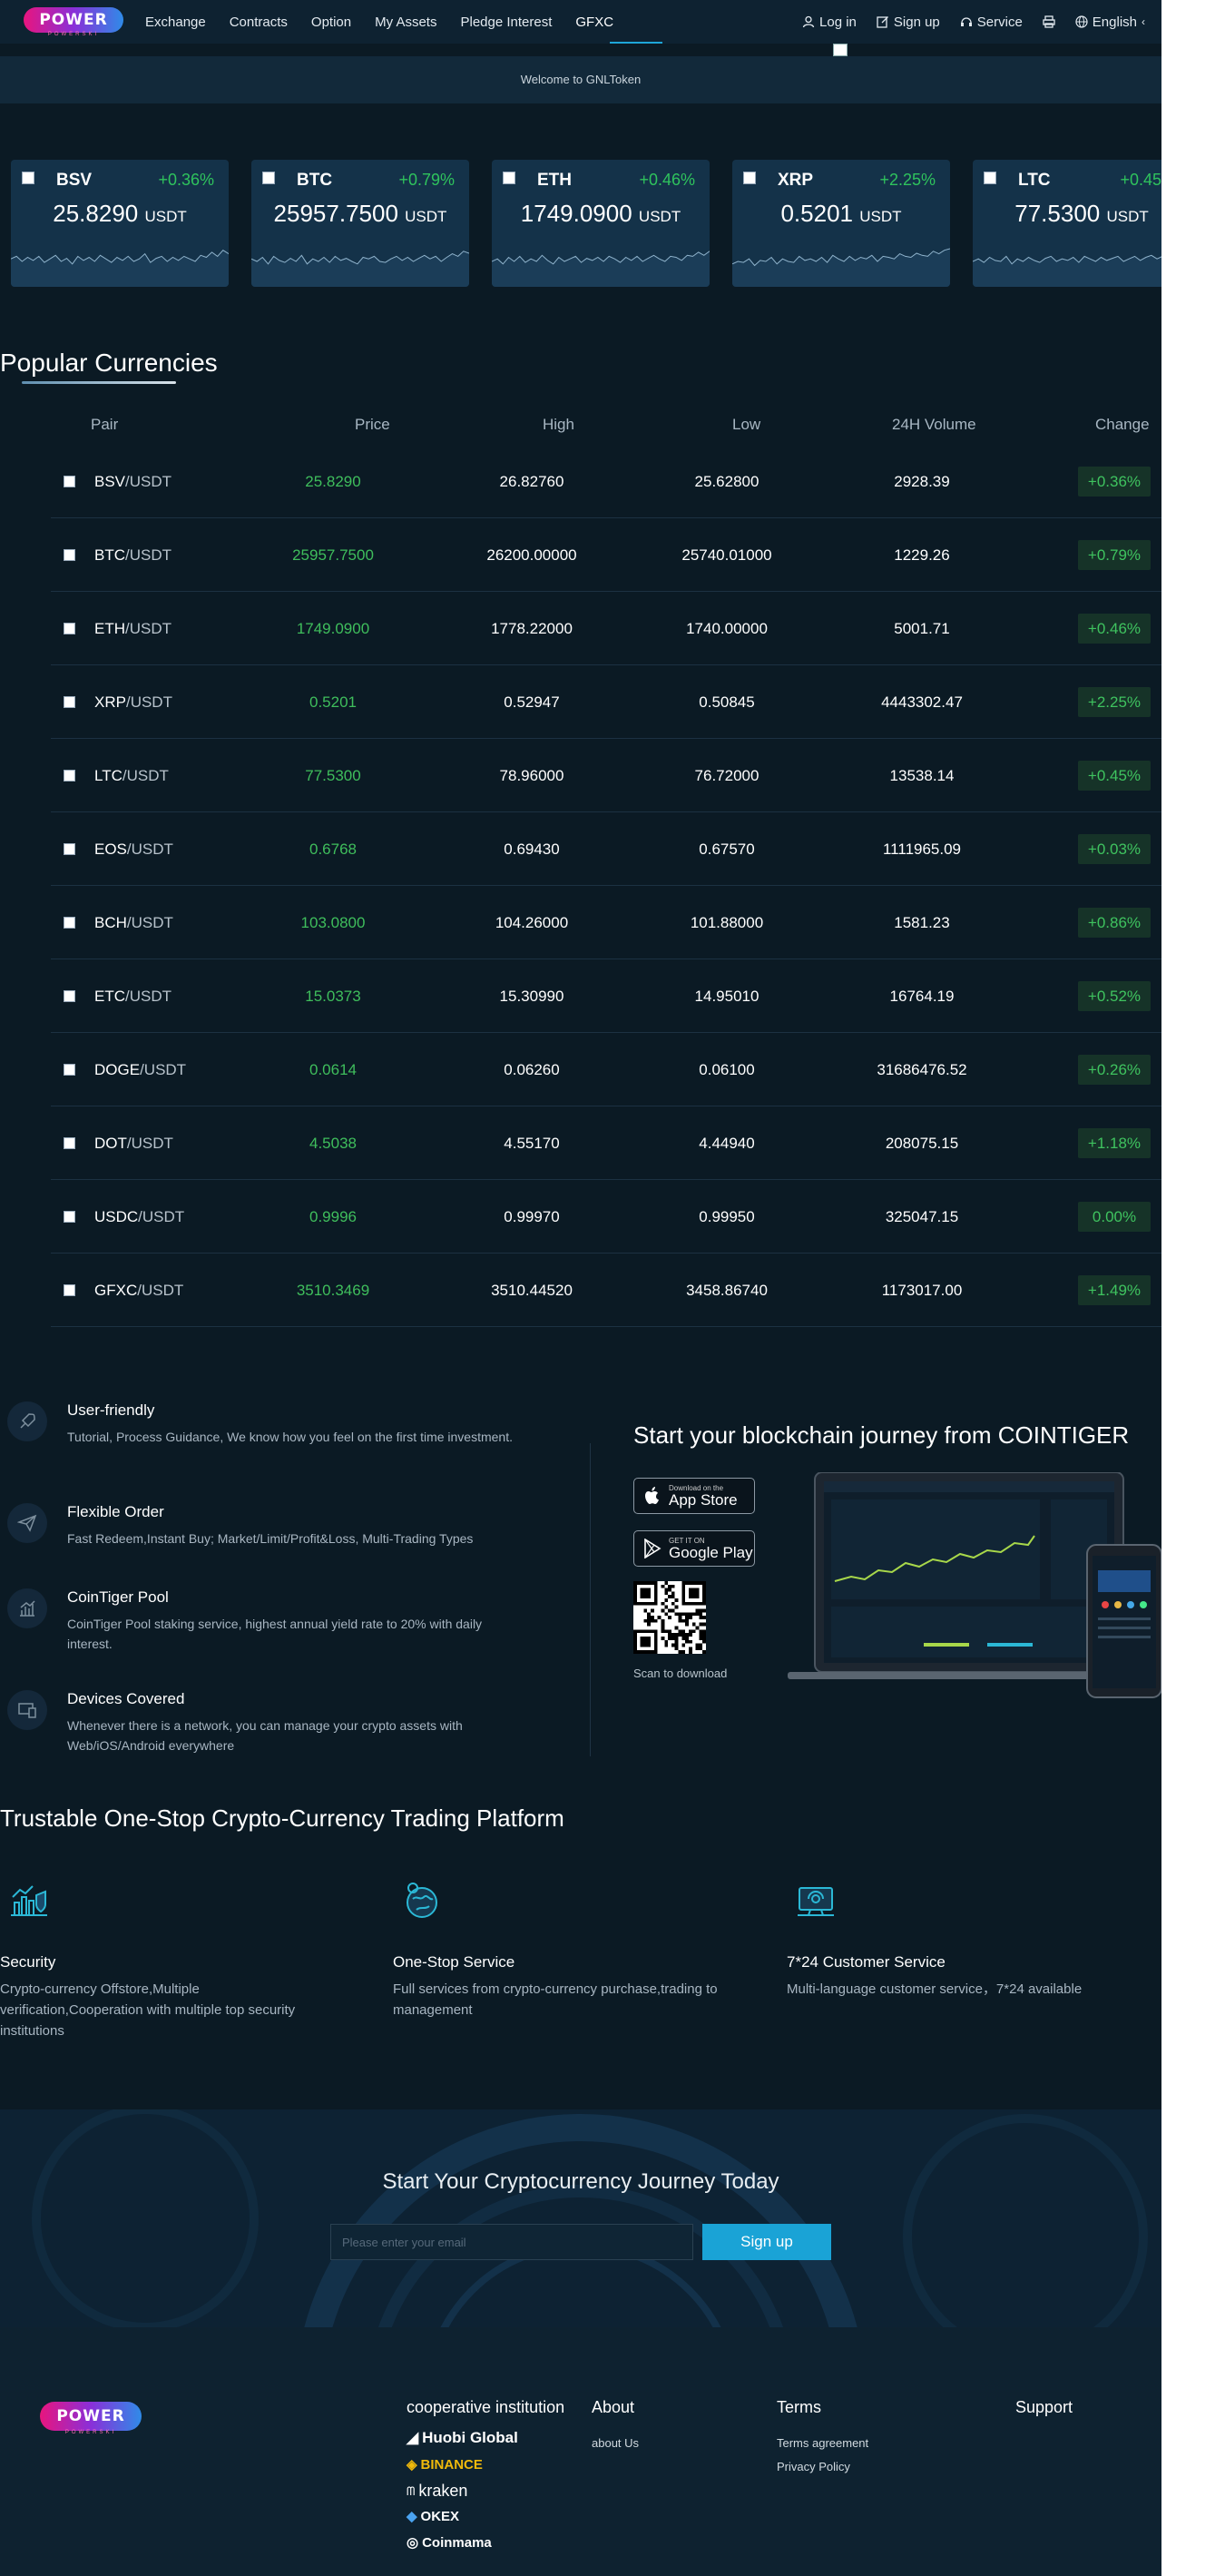 The height and width of the screenshot is (2576, 1225). I want to click on footer-terms-link: Terms agreement, so click(822, 2443).